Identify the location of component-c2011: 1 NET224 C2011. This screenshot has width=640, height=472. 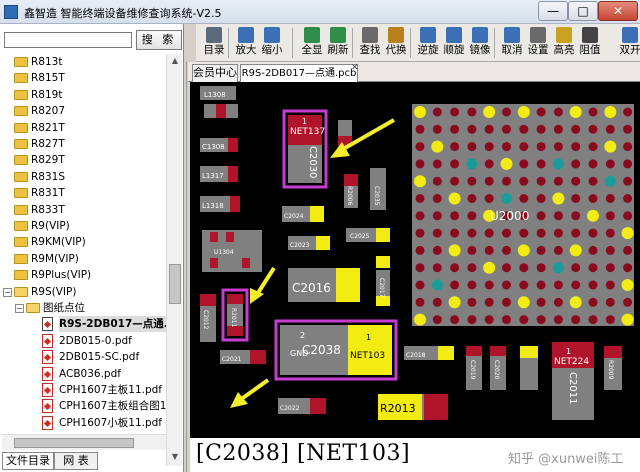
(573, 381).